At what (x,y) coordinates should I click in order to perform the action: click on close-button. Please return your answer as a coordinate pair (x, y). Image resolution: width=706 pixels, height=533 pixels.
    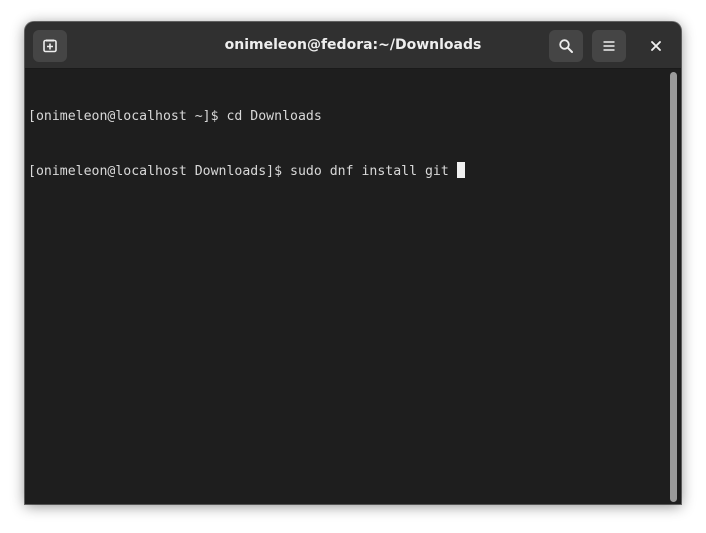
    Looking at the image, I should click on (656, 46).